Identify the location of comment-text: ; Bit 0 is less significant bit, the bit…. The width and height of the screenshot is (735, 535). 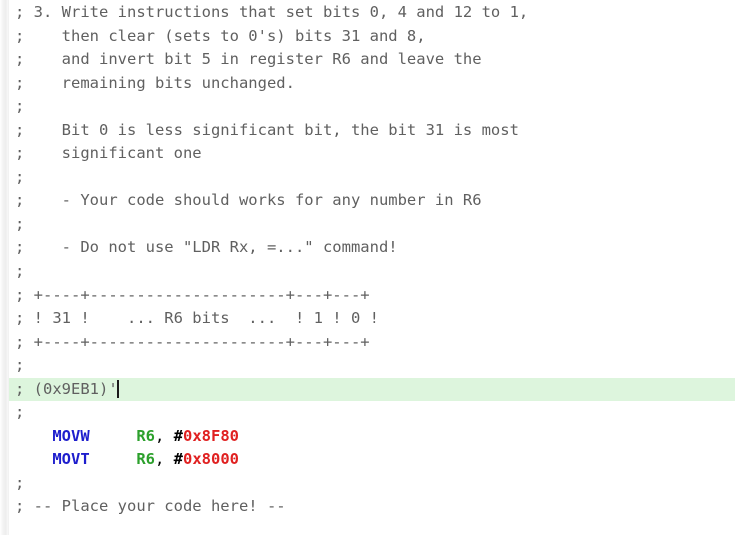
(267, 129).